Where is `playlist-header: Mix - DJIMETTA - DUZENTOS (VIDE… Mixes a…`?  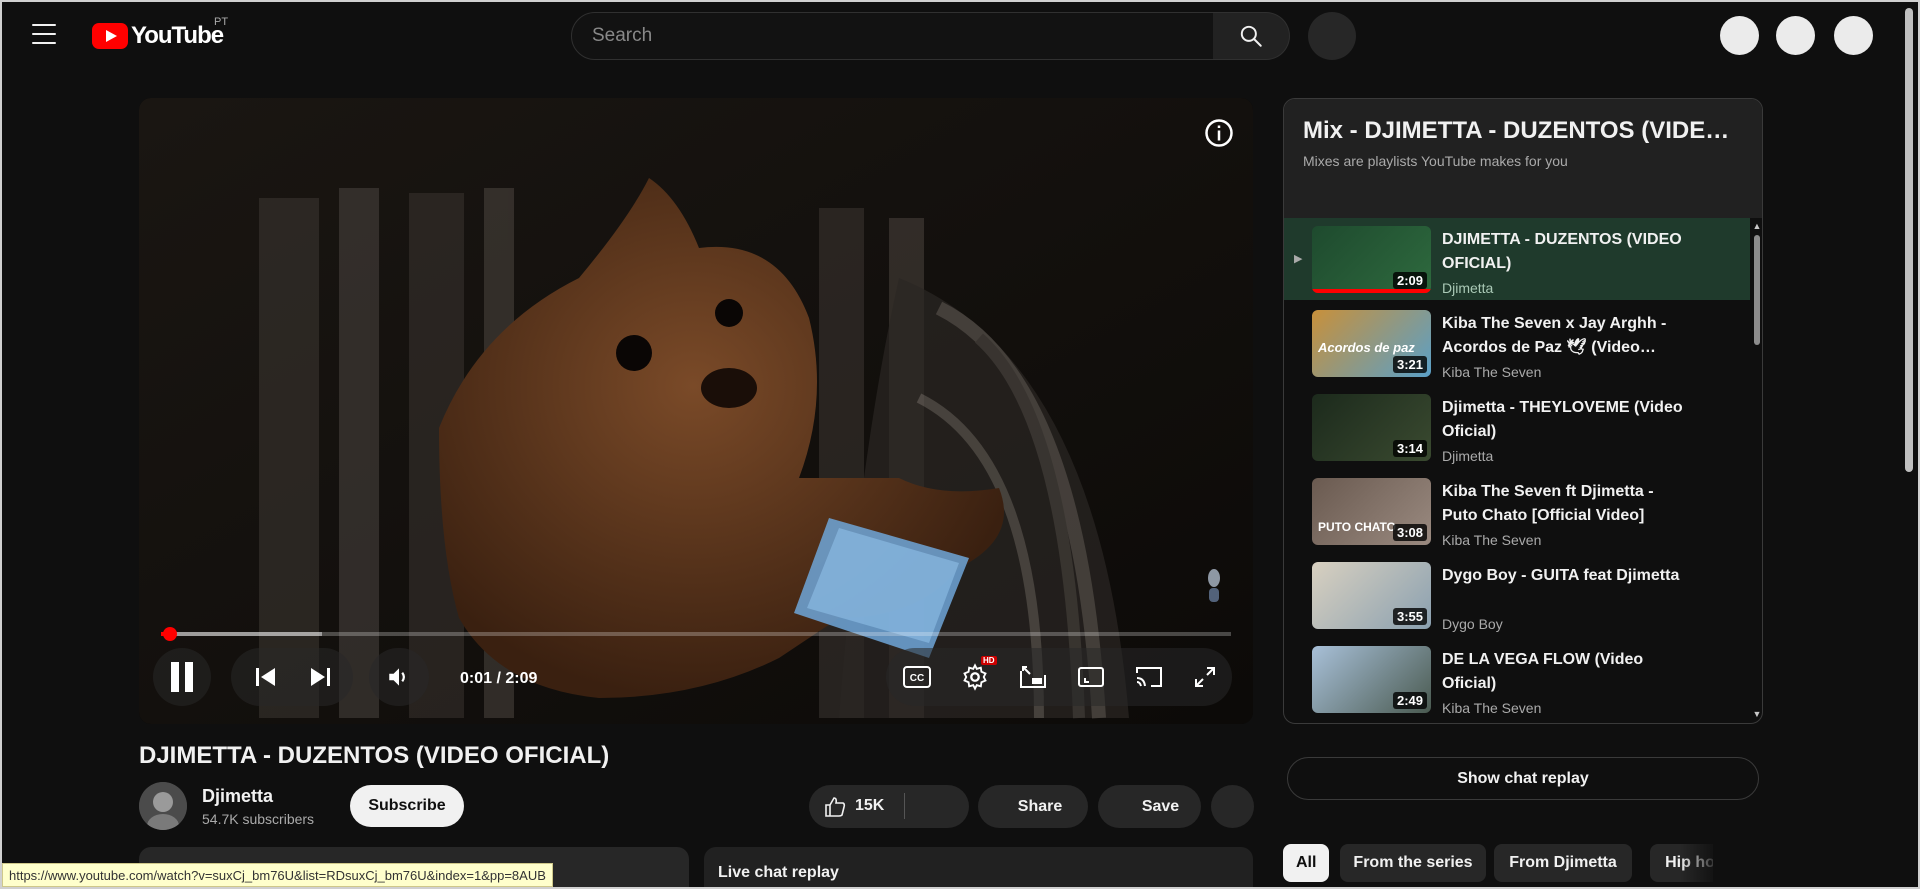 playlist-header: Mix - DJIMETTA - DUZENTOS (VIDE… Mixes a… is located at coordinates (1523, 158).